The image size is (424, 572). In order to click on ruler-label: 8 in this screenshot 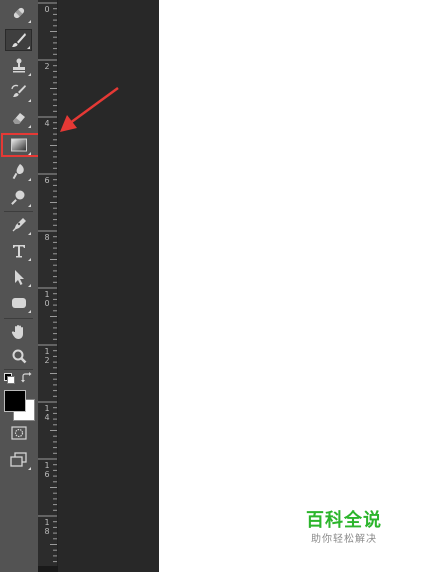, I will do `click(47, 237)`.